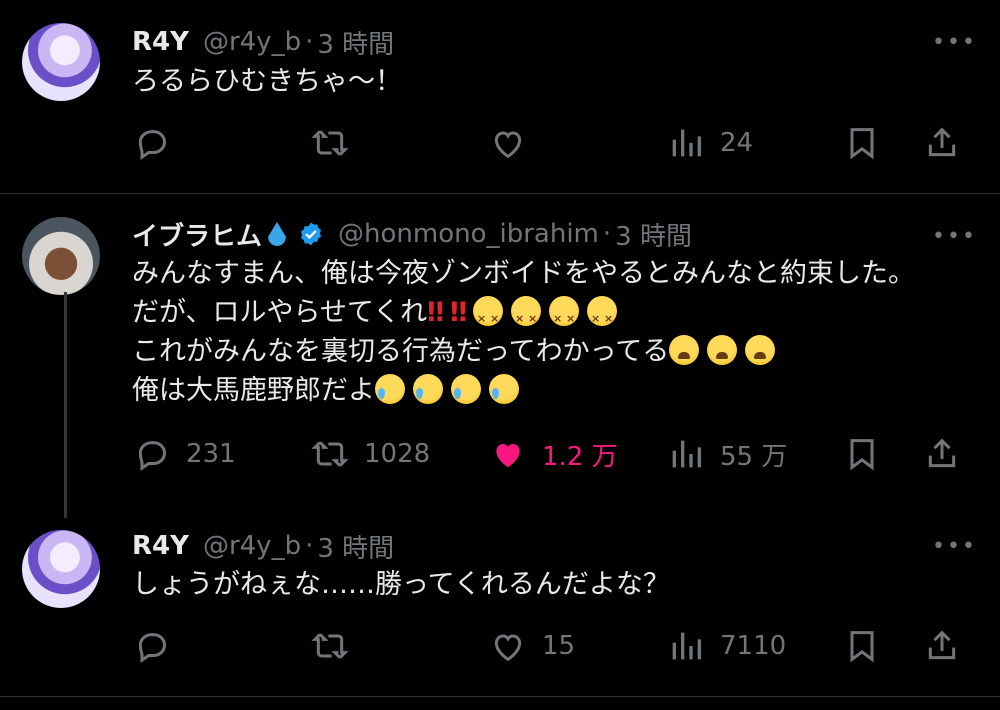  Describe the element at coordinates (277, 234) in the screenshot. I see `droplet-emoji` at that location.